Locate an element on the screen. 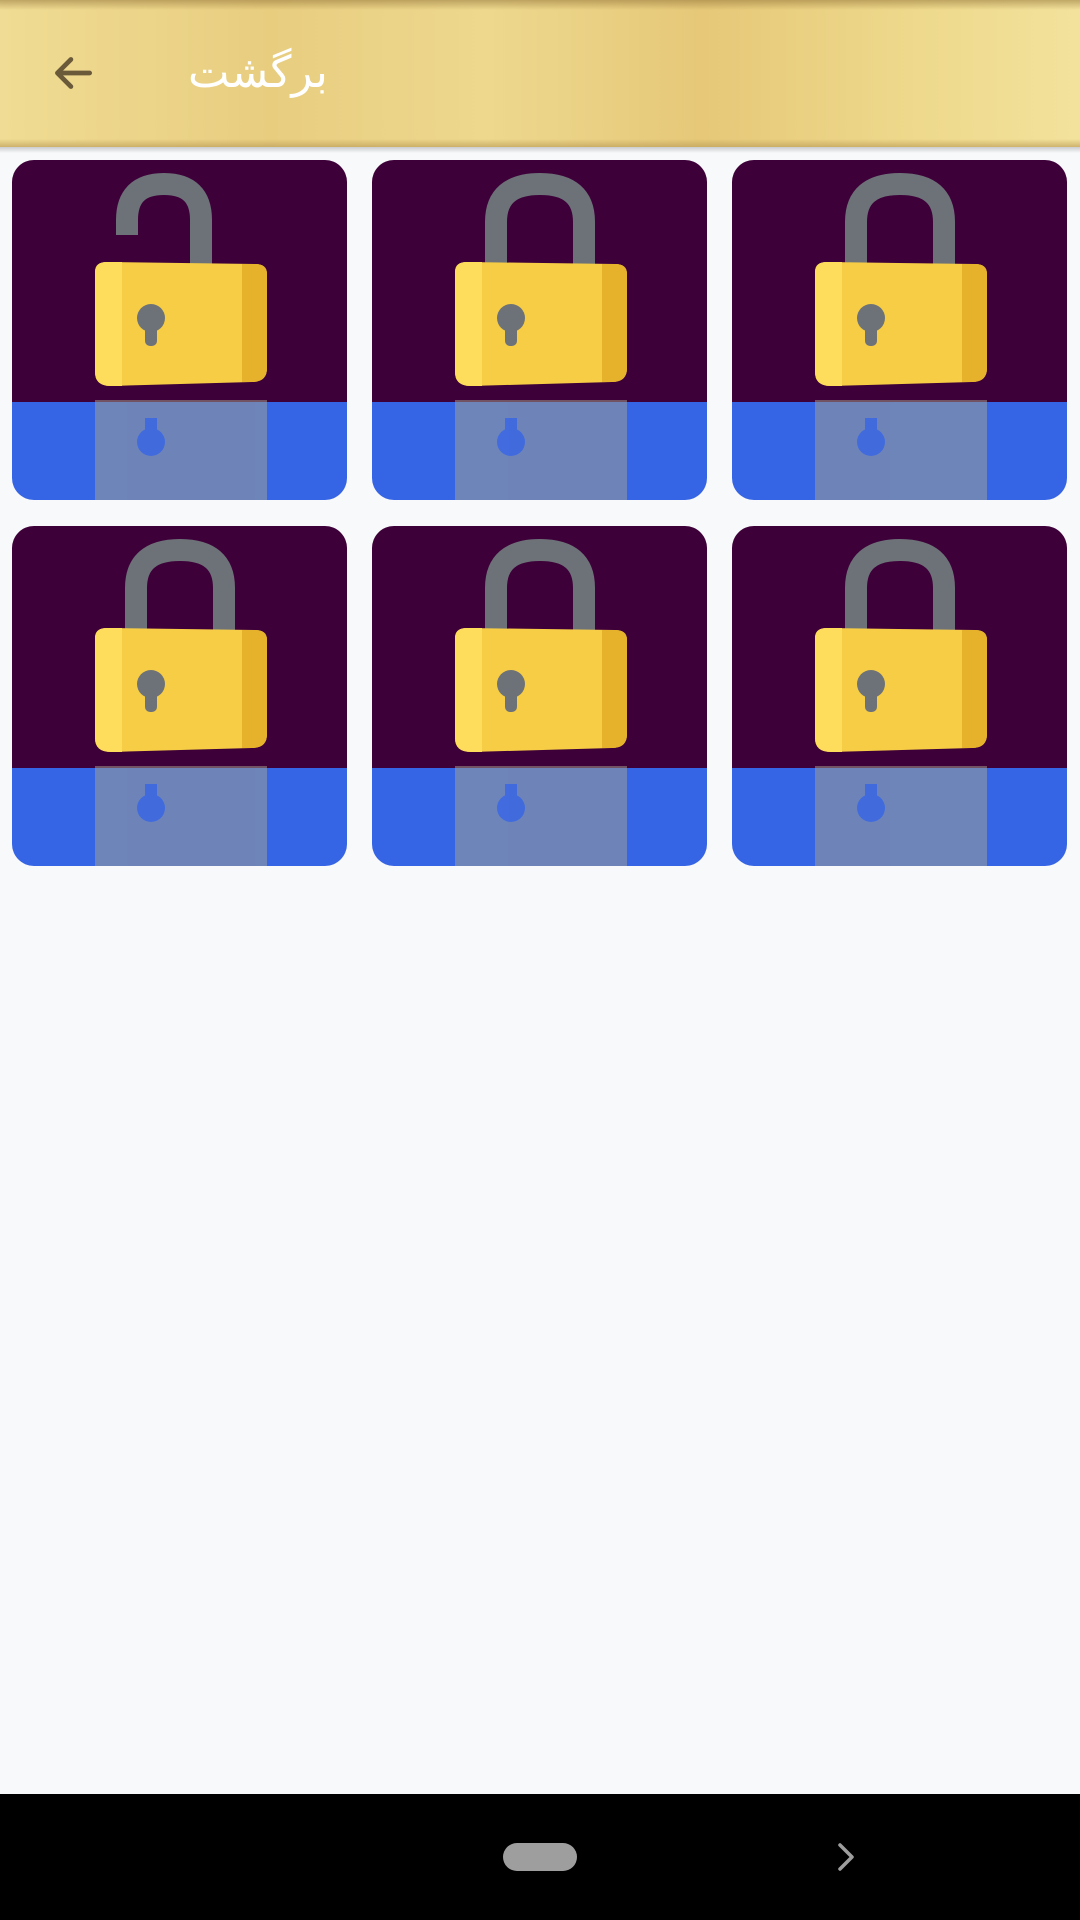 This screenshot has width=1080, height=1920. chevron-right-icon is located at coordinates (846, 1857).